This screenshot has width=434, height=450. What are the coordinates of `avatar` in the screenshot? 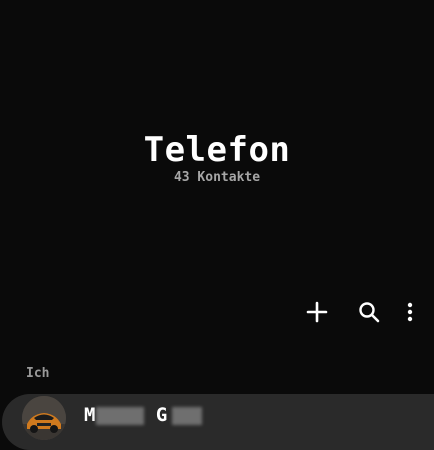 It's located at (44, 418).